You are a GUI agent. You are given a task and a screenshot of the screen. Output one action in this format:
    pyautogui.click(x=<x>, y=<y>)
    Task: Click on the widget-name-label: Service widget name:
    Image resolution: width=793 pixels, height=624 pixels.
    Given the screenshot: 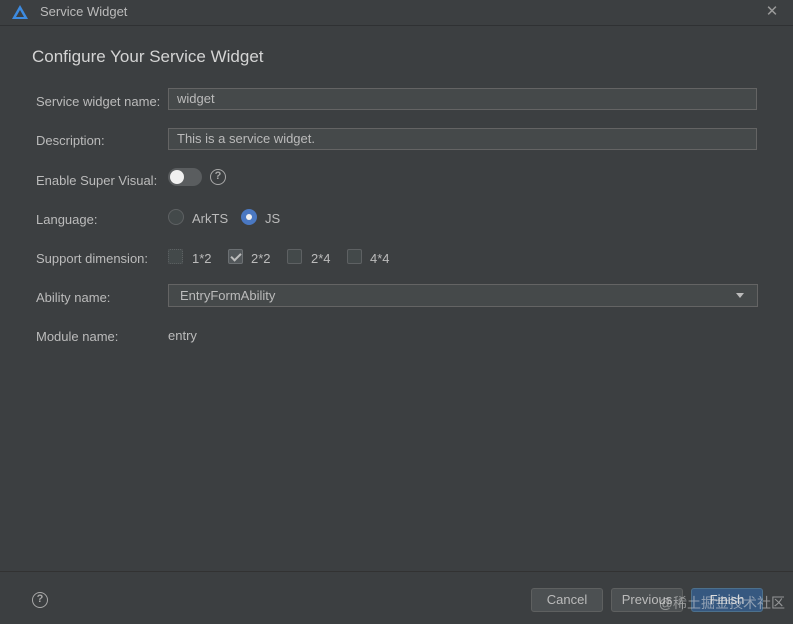 What is the action you would take?
    pyautogui.click(x=98, y=101)
    